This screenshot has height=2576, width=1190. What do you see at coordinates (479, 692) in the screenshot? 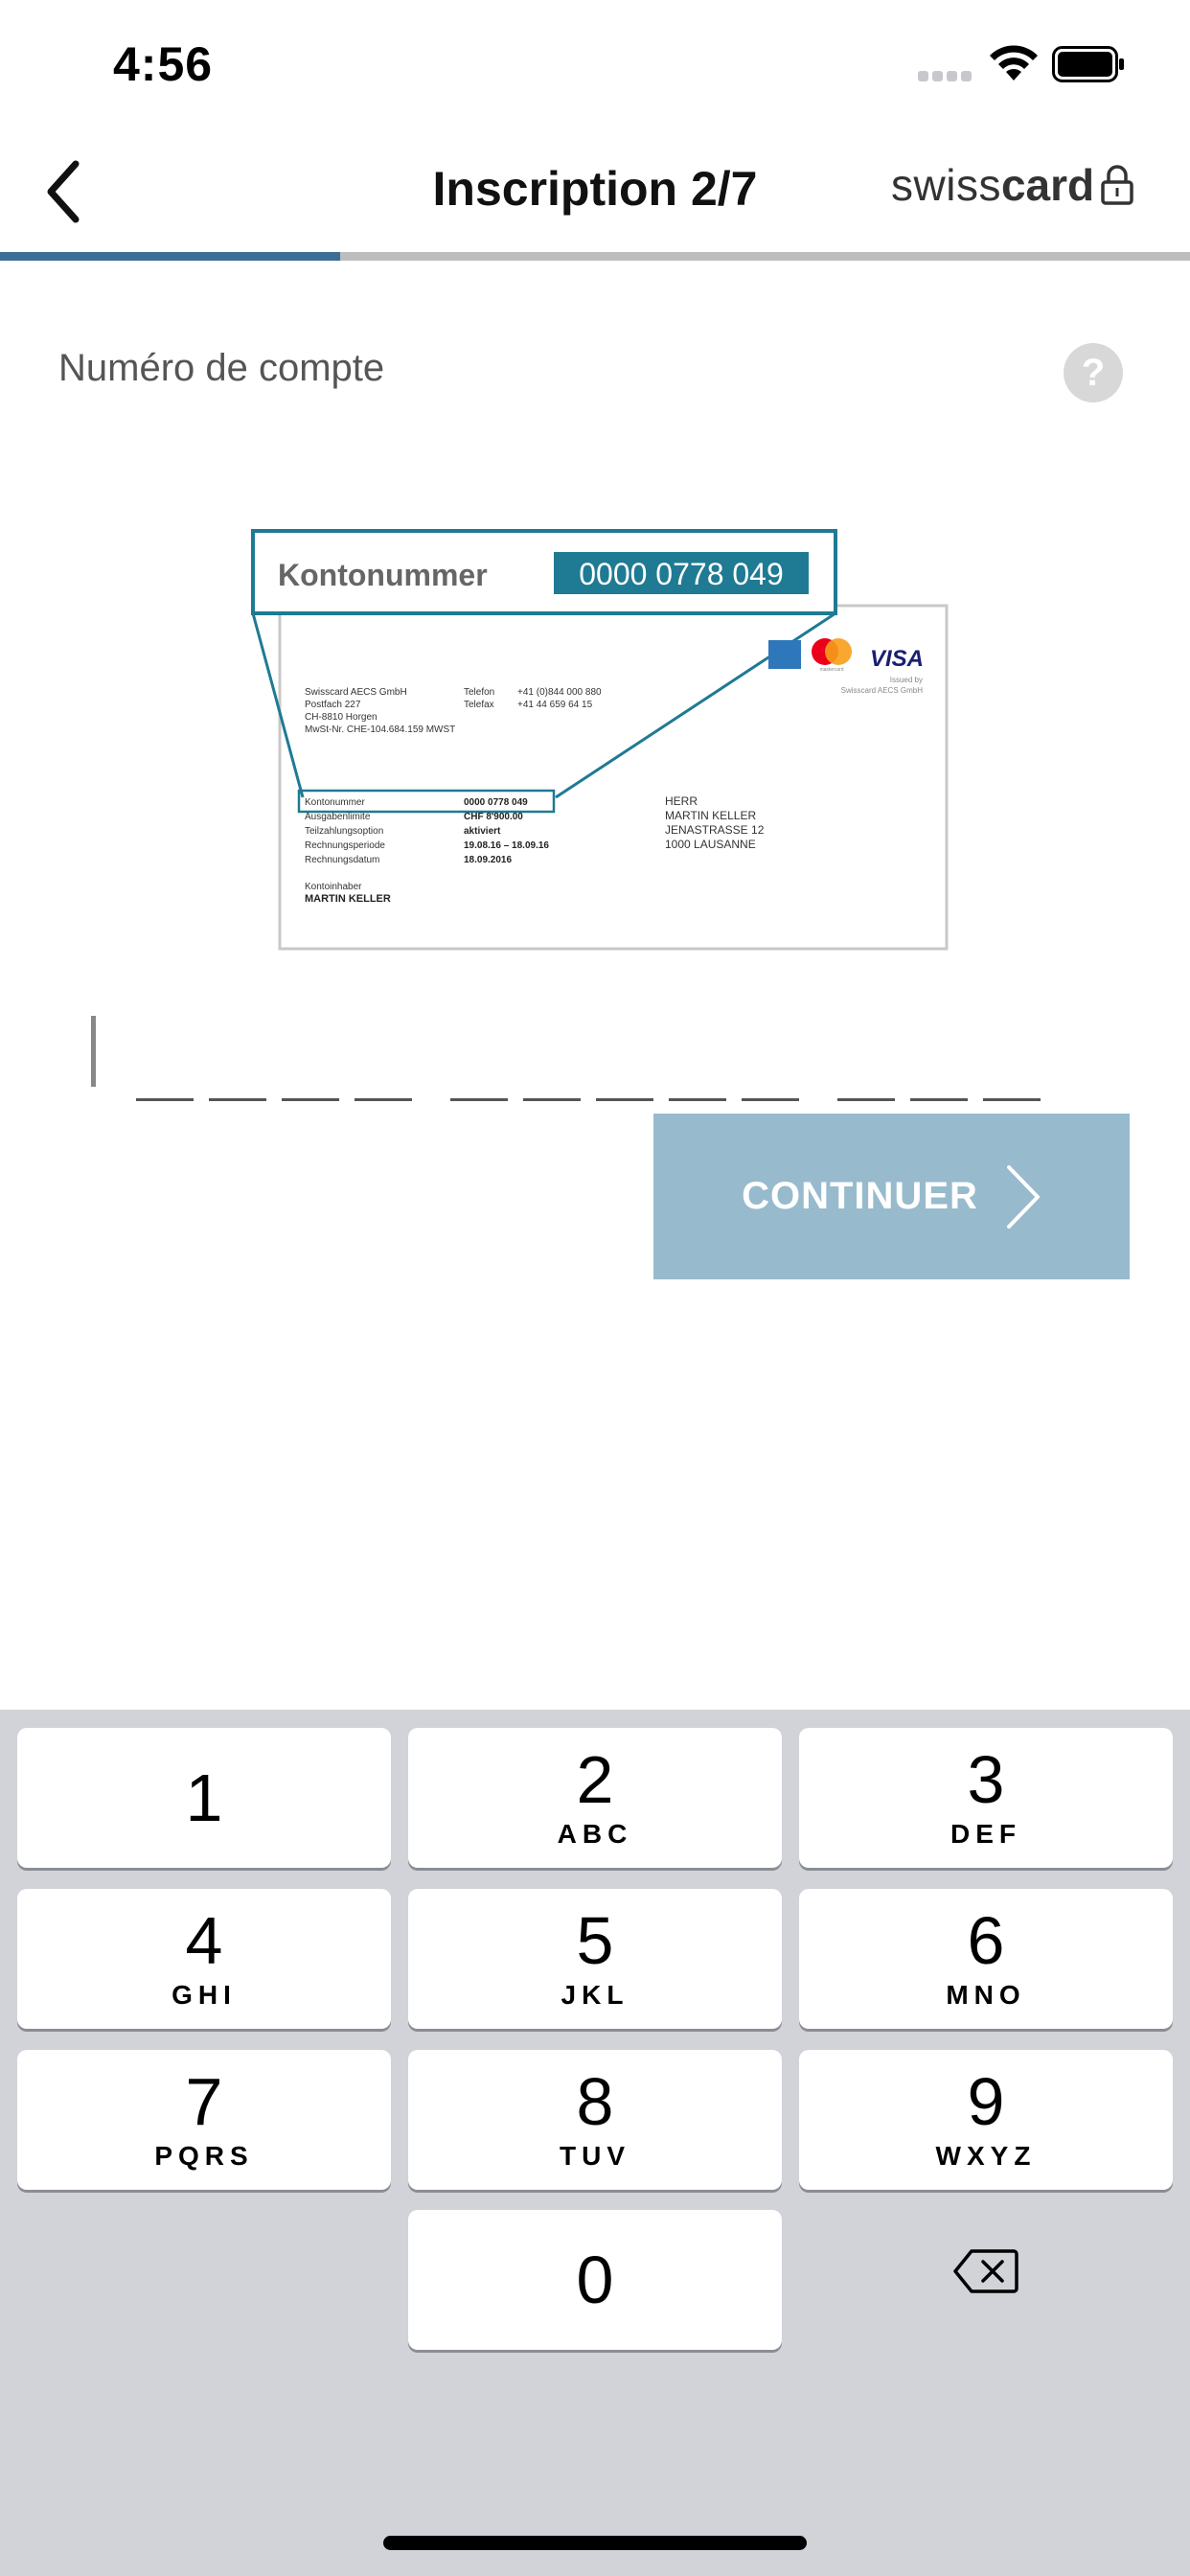
I see `svg-text: Telefon` at bounding box center [479, 692].